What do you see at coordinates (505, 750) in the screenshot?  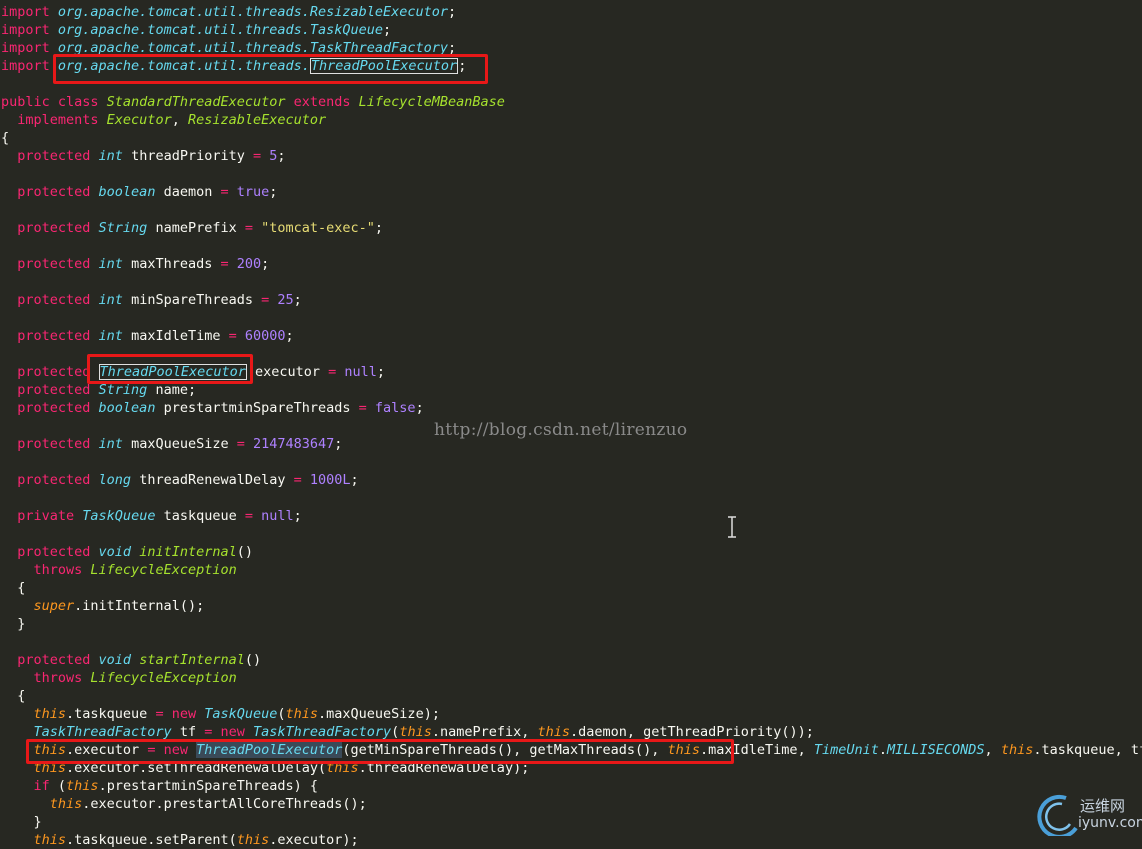 I see `code-token: (getMinSpareThreads(), getMaxThreads(),` at bounding box center [505, 750].